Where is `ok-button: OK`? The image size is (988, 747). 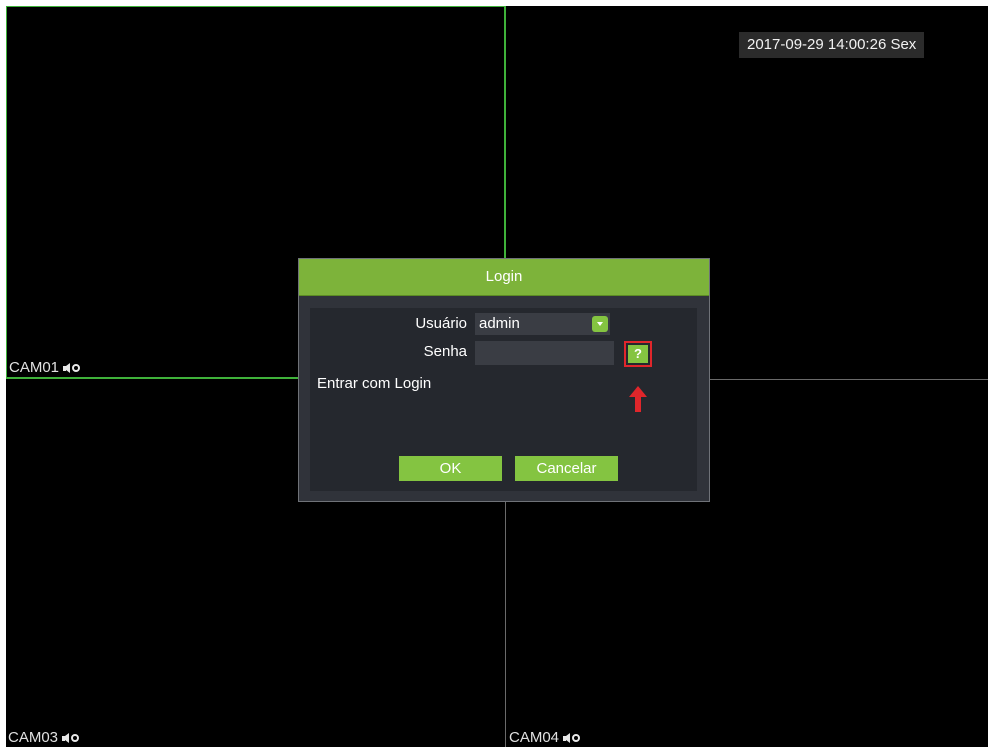 ok-button: OK is located at coordinates (450, 468).